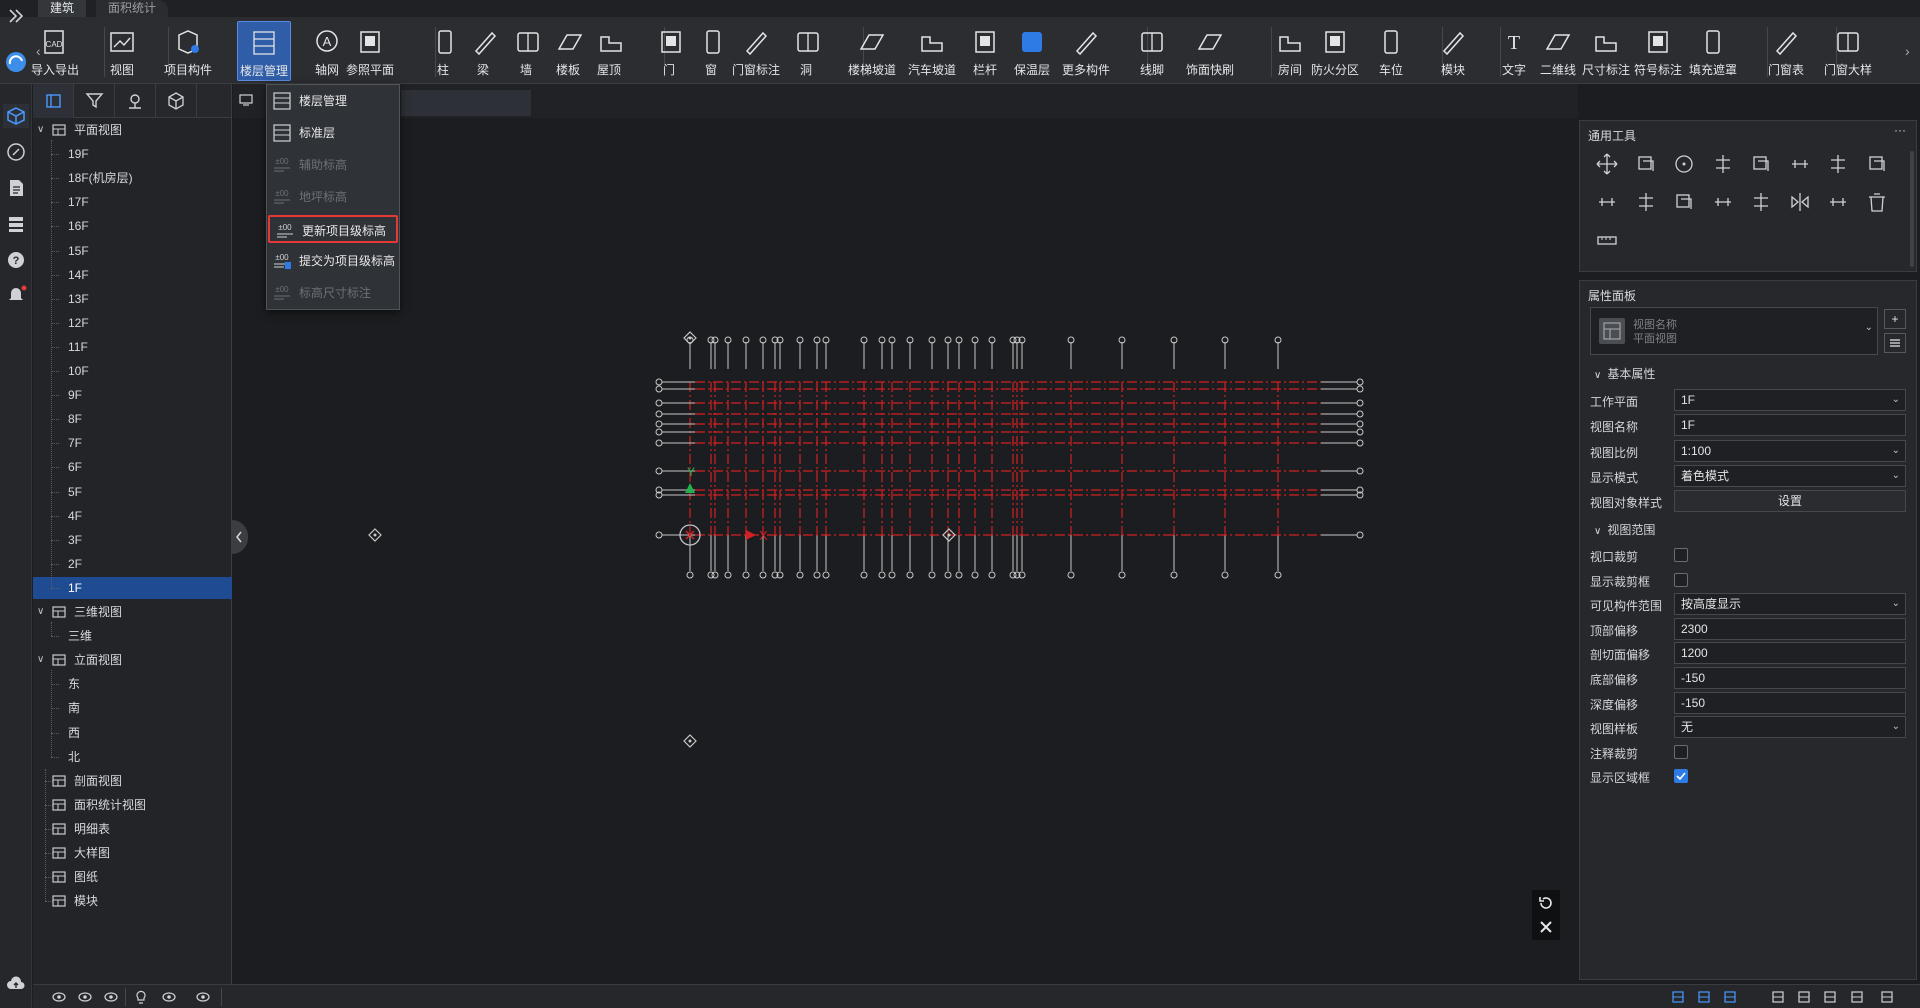 The image size is (1920, 1008). What do you see at coordinates (333, 261) in the screenshot?
I see `dropdown-item-submit-level: ±00 提交为项目级标高` at bounding box center [333, 261].